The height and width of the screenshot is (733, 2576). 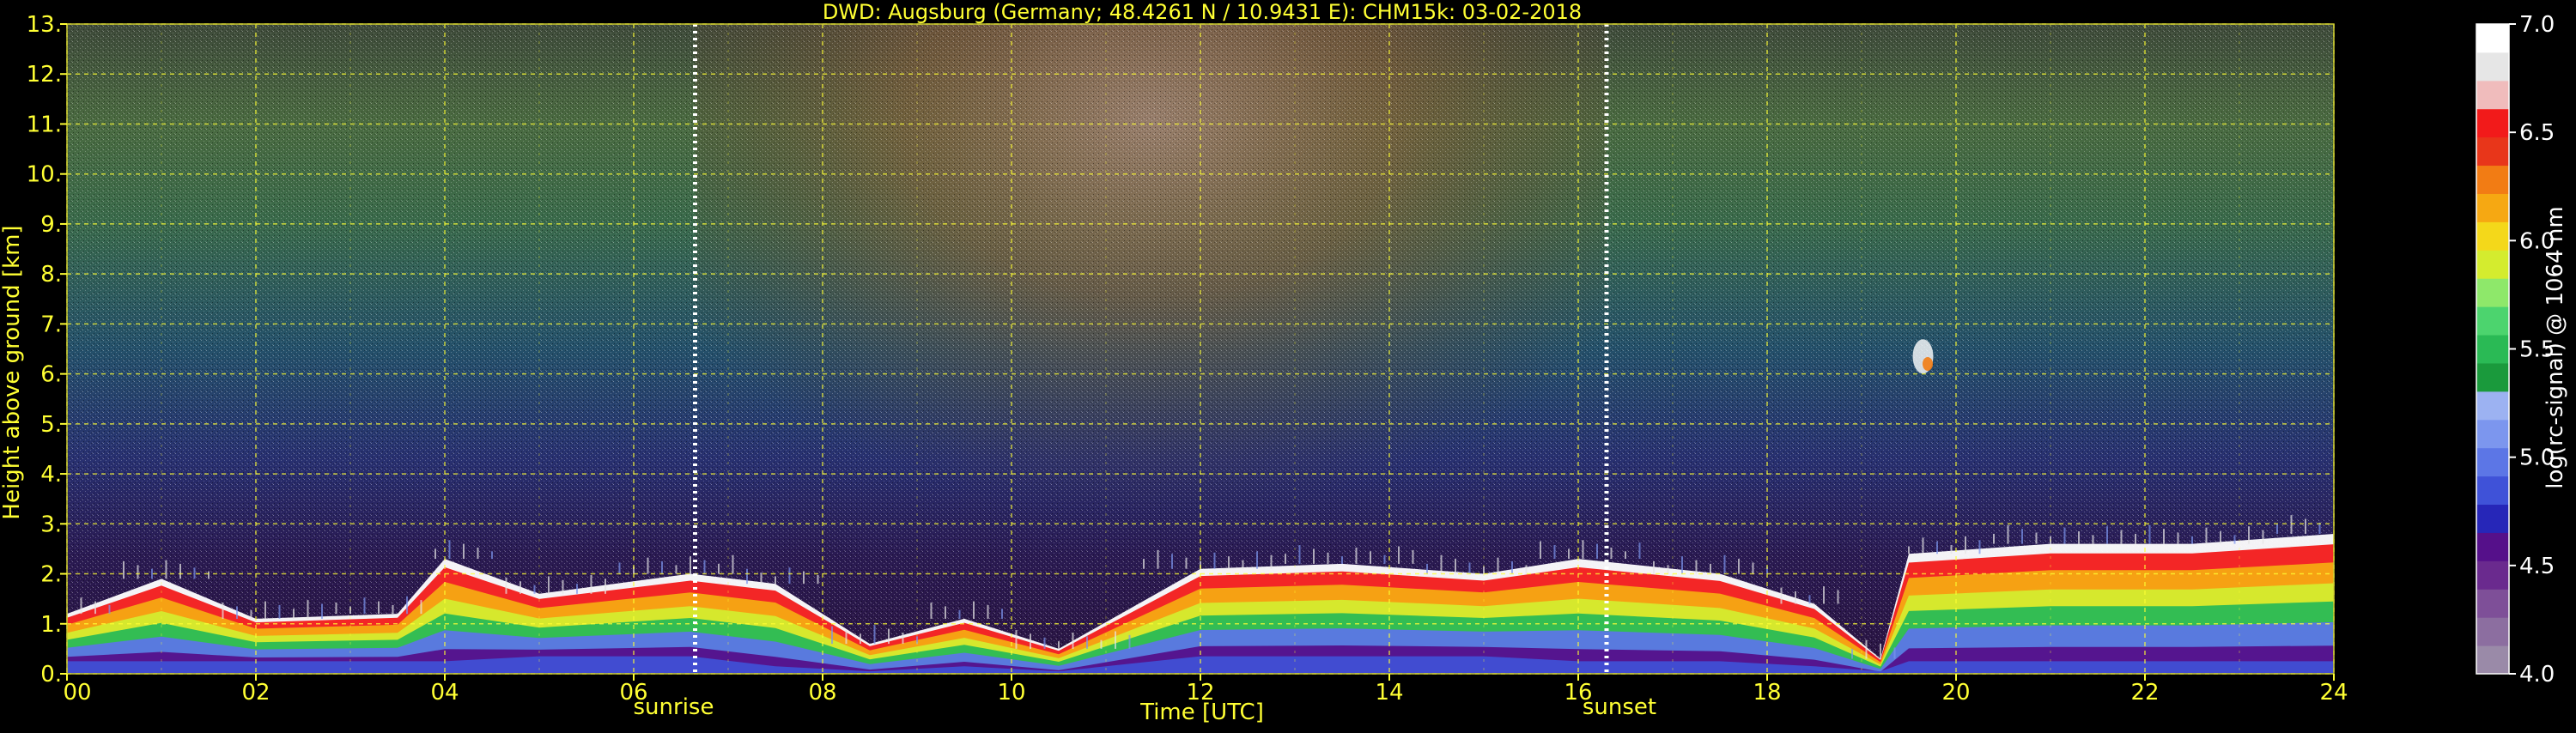 I want to click on x-tick-label: 06, so click(x=633, y=693).